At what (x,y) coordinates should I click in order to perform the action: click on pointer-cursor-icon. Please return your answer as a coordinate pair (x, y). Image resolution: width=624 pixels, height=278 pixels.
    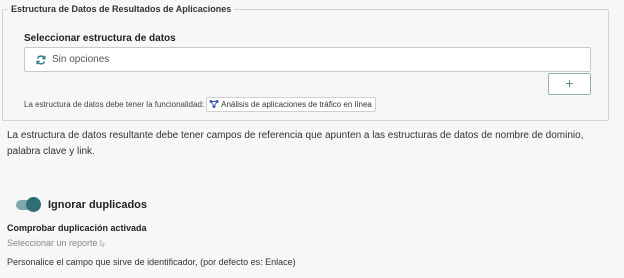
    Looking at the image, I should click on (102, 243).